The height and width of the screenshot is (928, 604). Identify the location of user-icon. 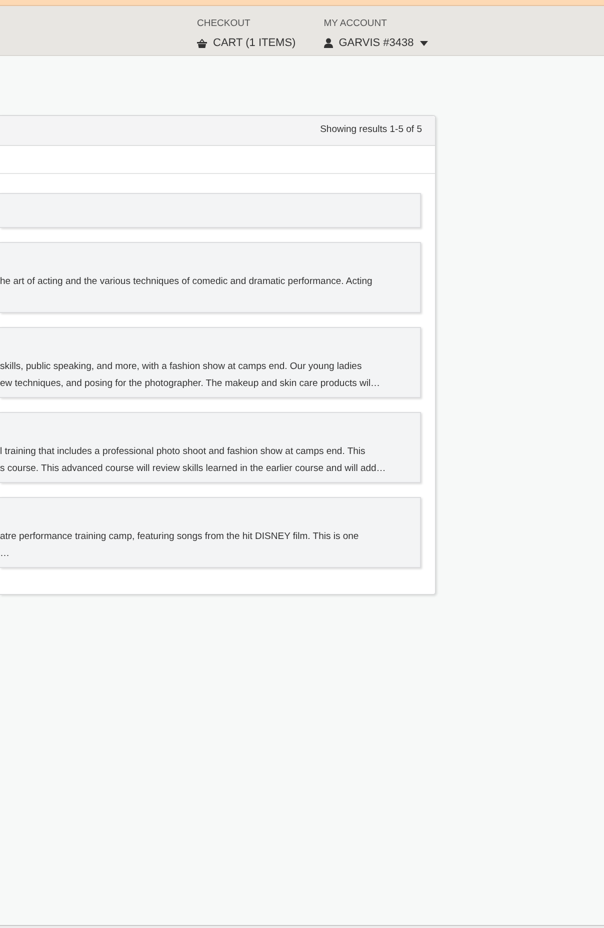
(328, 43).